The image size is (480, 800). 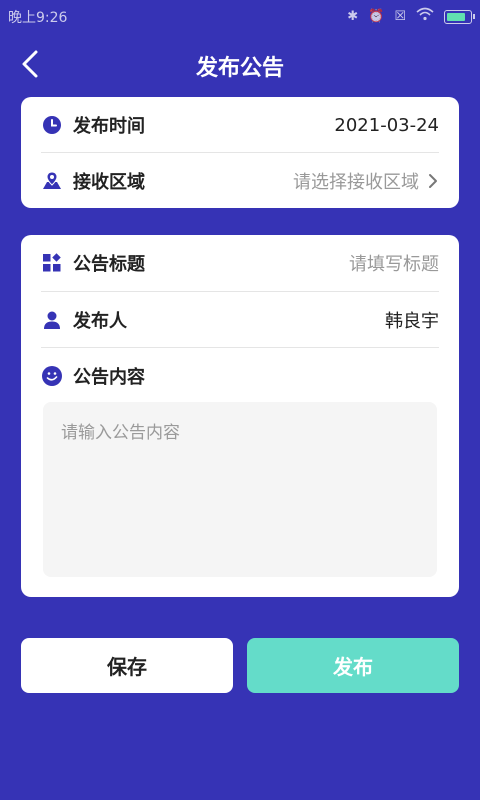 I want to click on chevron-right-icon, so click(x=433, y=181).